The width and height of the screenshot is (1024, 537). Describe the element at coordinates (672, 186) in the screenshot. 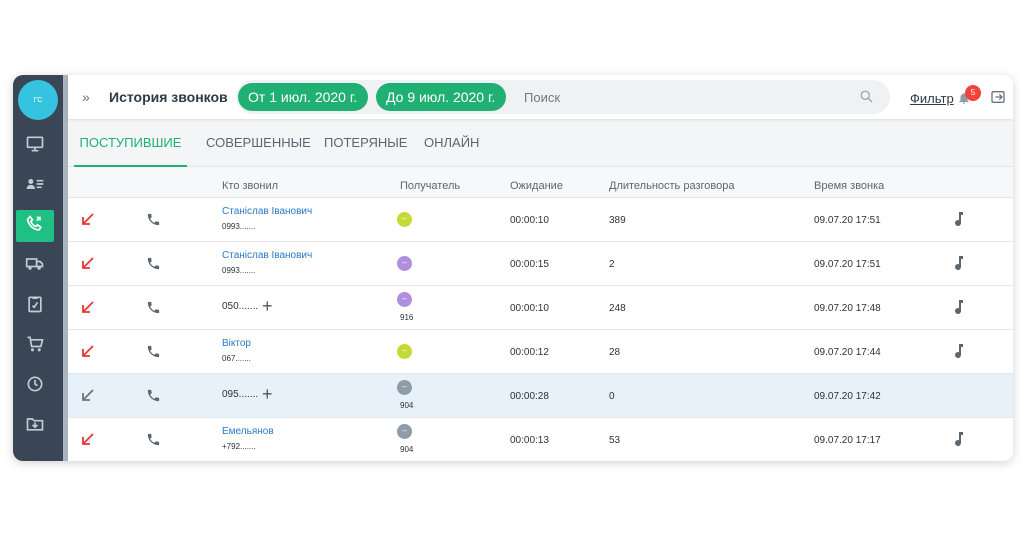

I see `column-duration: Длительность разговора` at that location.